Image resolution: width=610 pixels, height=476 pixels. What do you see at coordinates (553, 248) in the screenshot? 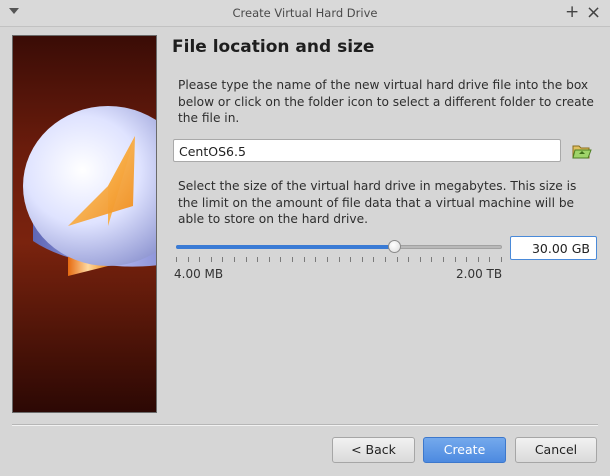
I see `size-input: 30.00 GB` at bounding box center [553, 248].